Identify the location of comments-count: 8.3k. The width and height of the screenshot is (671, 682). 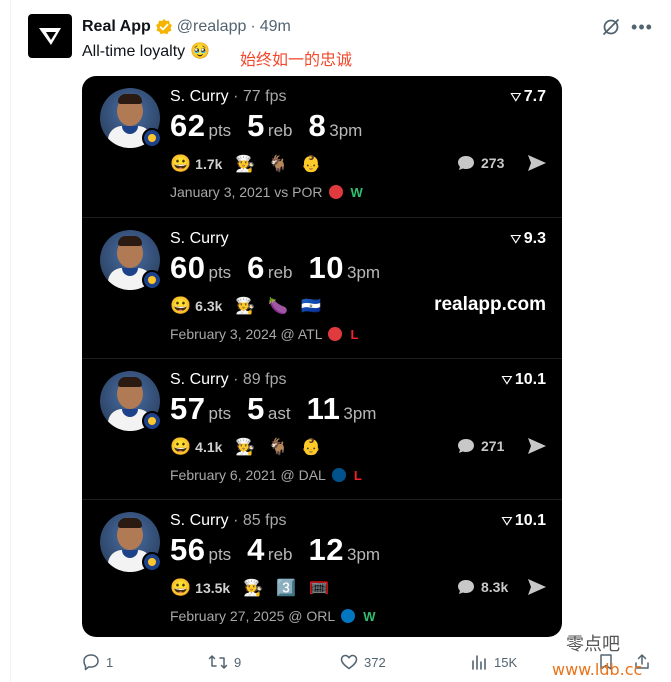
(482, 587).